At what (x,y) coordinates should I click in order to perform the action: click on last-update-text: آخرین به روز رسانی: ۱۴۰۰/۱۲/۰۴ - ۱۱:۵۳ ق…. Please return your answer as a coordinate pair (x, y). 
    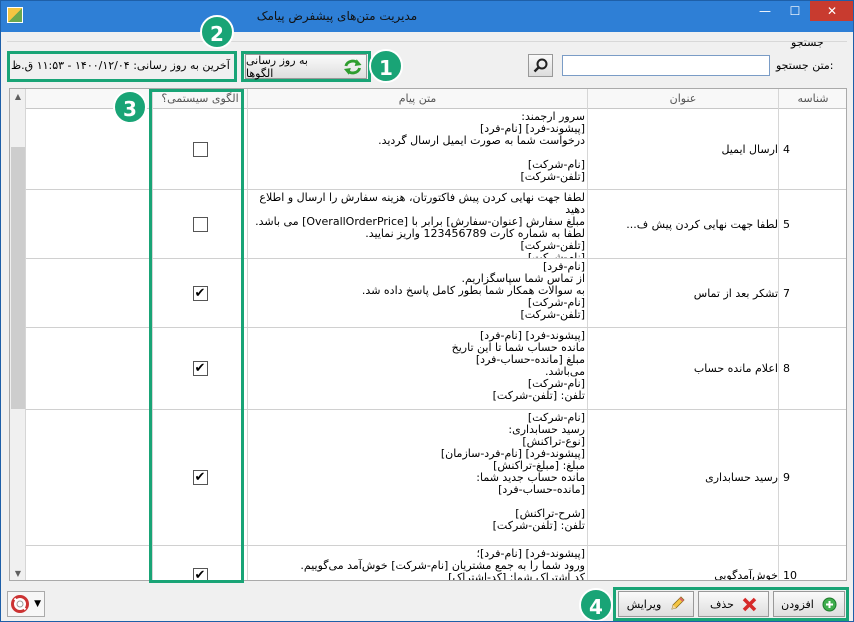
    Looking at the image, I should click on (120, 65).